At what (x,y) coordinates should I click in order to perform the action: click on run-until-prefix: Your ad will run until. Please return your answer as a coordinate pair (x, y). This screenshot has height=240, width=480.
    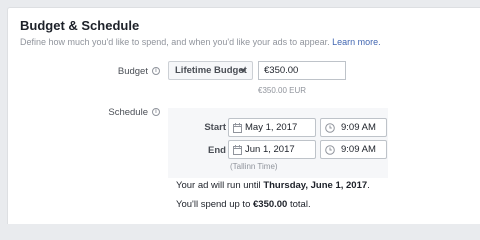
    Looking at the image, I should click on (218, 185).